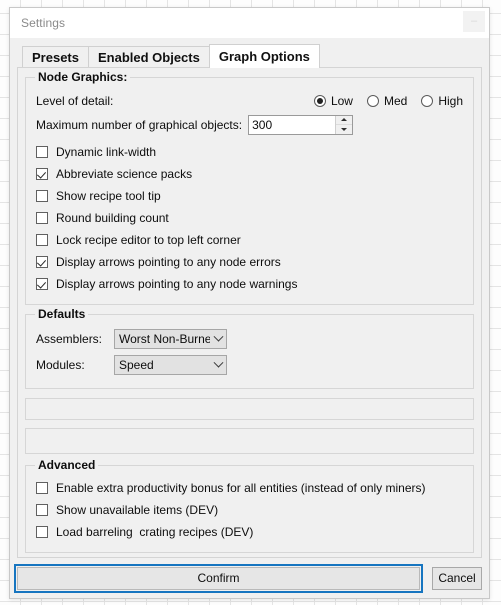 This screenshot has height=605, width=501. What do you see at coordinates (264, 56) in the screenshot?
I see `tab-graph-options: Graph Options` at bounding box center [264, 56].